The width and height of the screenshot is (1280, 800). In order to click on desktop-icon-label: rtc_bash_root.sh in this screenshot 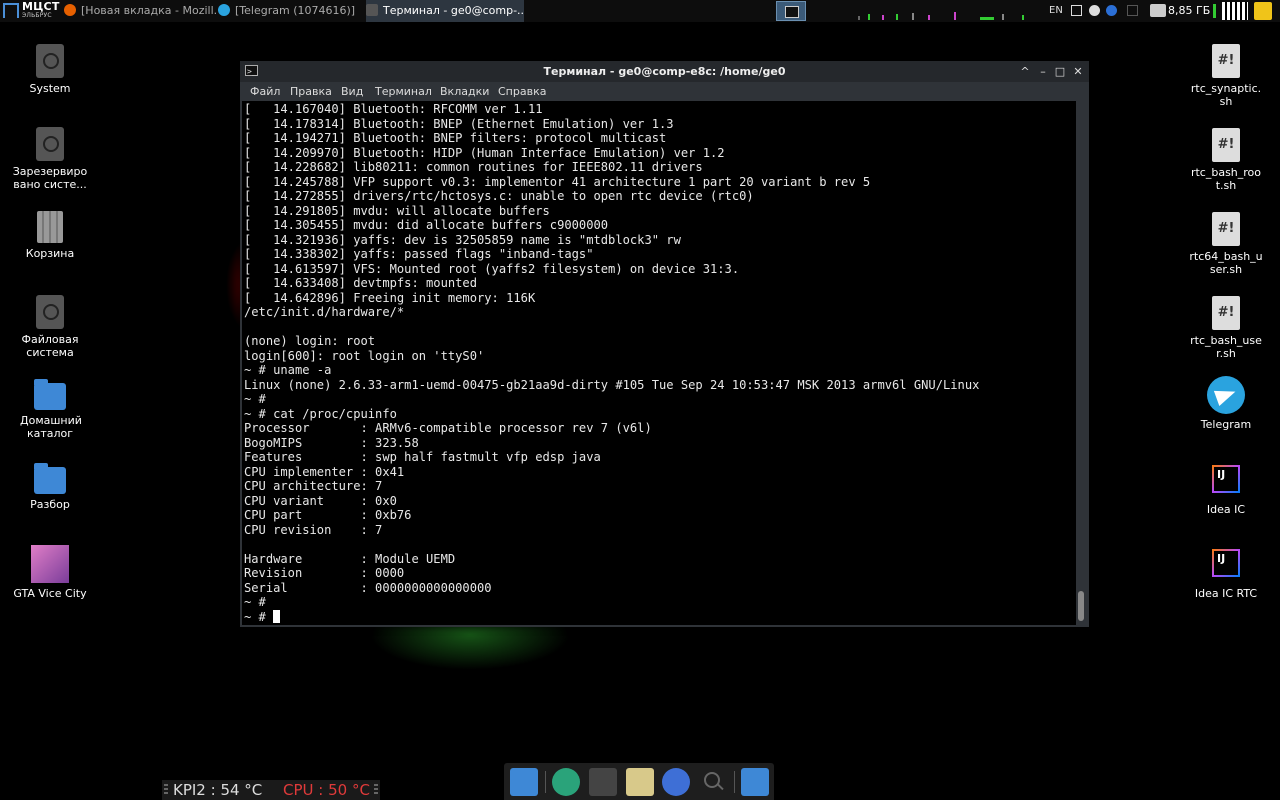, I will do `click(1226, 179)`.